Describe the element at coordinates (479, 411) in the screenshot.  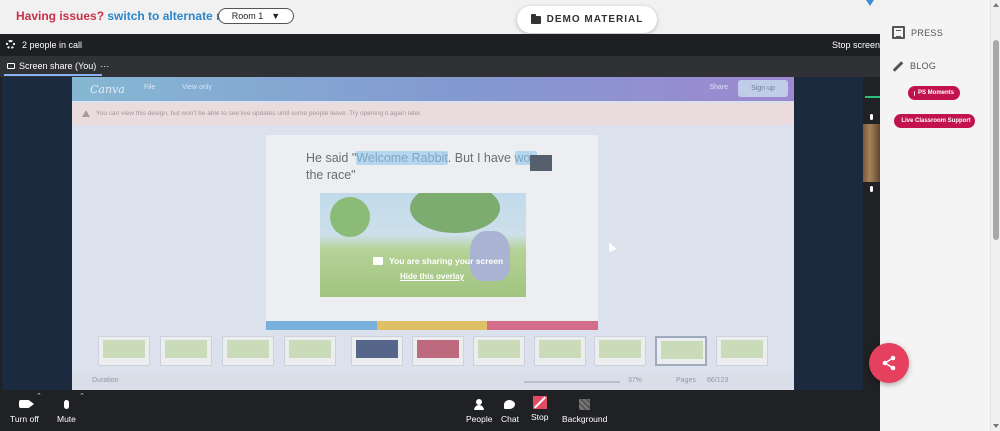
I see `people-button: People` at that location.